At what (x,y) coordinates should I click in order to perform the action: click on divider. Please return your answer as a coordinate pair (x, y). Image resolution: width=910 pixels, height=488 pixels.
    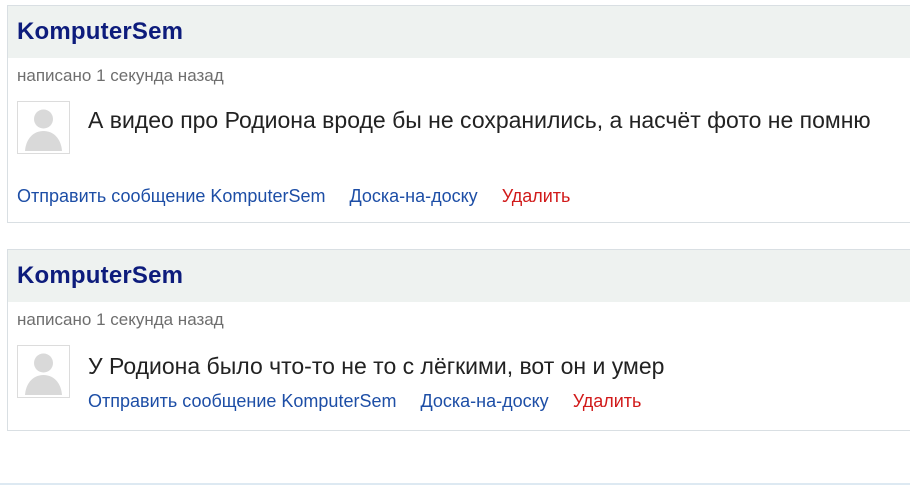
    Looking at the image, I should click on (455, 484).